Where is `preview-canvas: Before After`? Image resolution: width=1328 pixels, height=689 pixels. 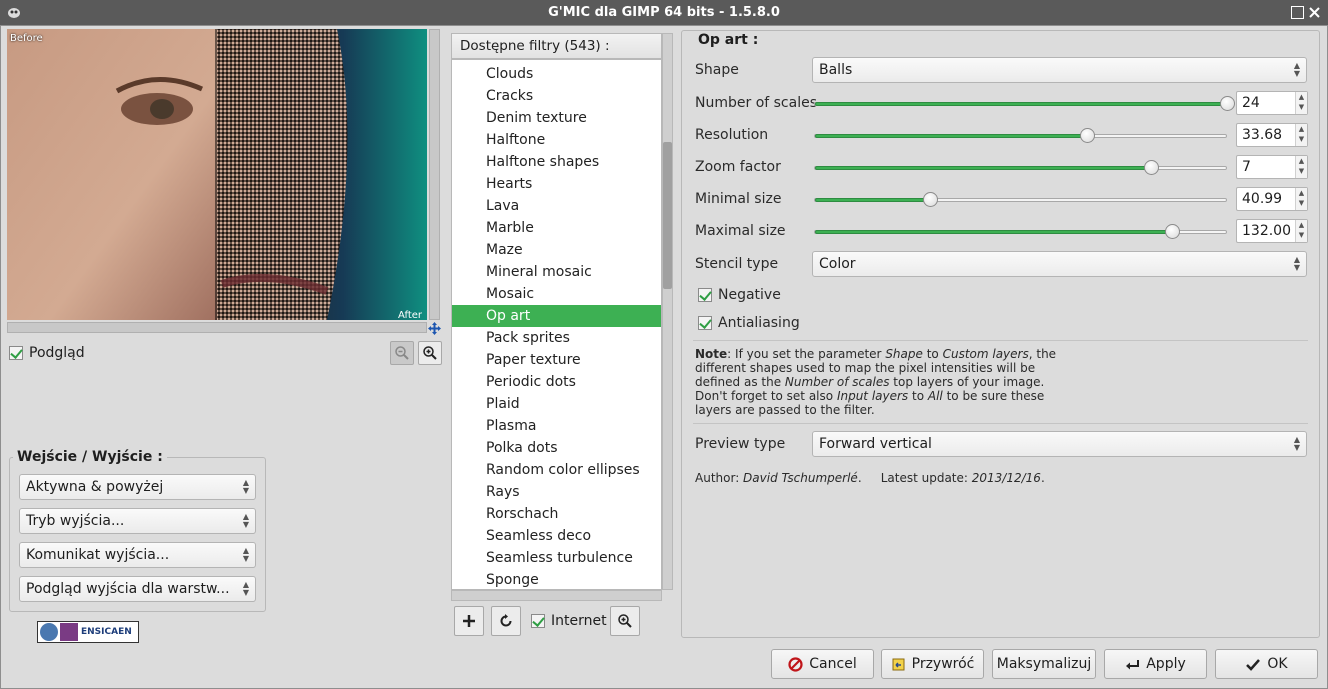
preview-canvas: Before After is located at coordinates (217, 174).